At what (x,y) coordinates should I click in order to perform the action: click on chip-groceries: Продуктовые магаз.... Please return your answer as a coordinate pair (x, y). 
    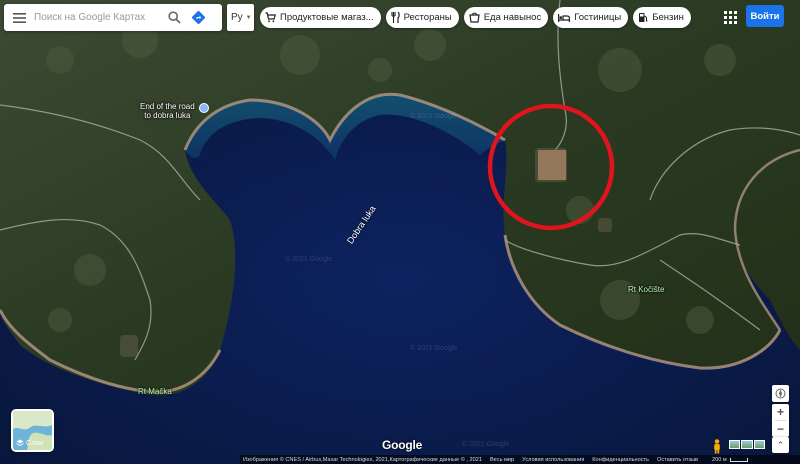
    Looking at the image, I should click on (320, 17).